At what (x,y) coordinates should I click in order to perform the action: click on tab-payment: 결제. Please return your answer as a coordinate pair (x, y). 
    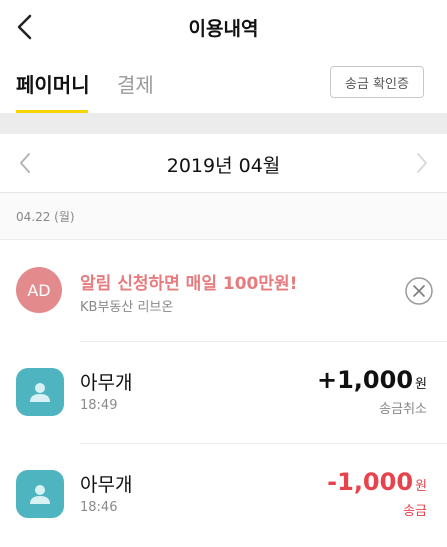
    Looking at the image, I should click on (135, 83).